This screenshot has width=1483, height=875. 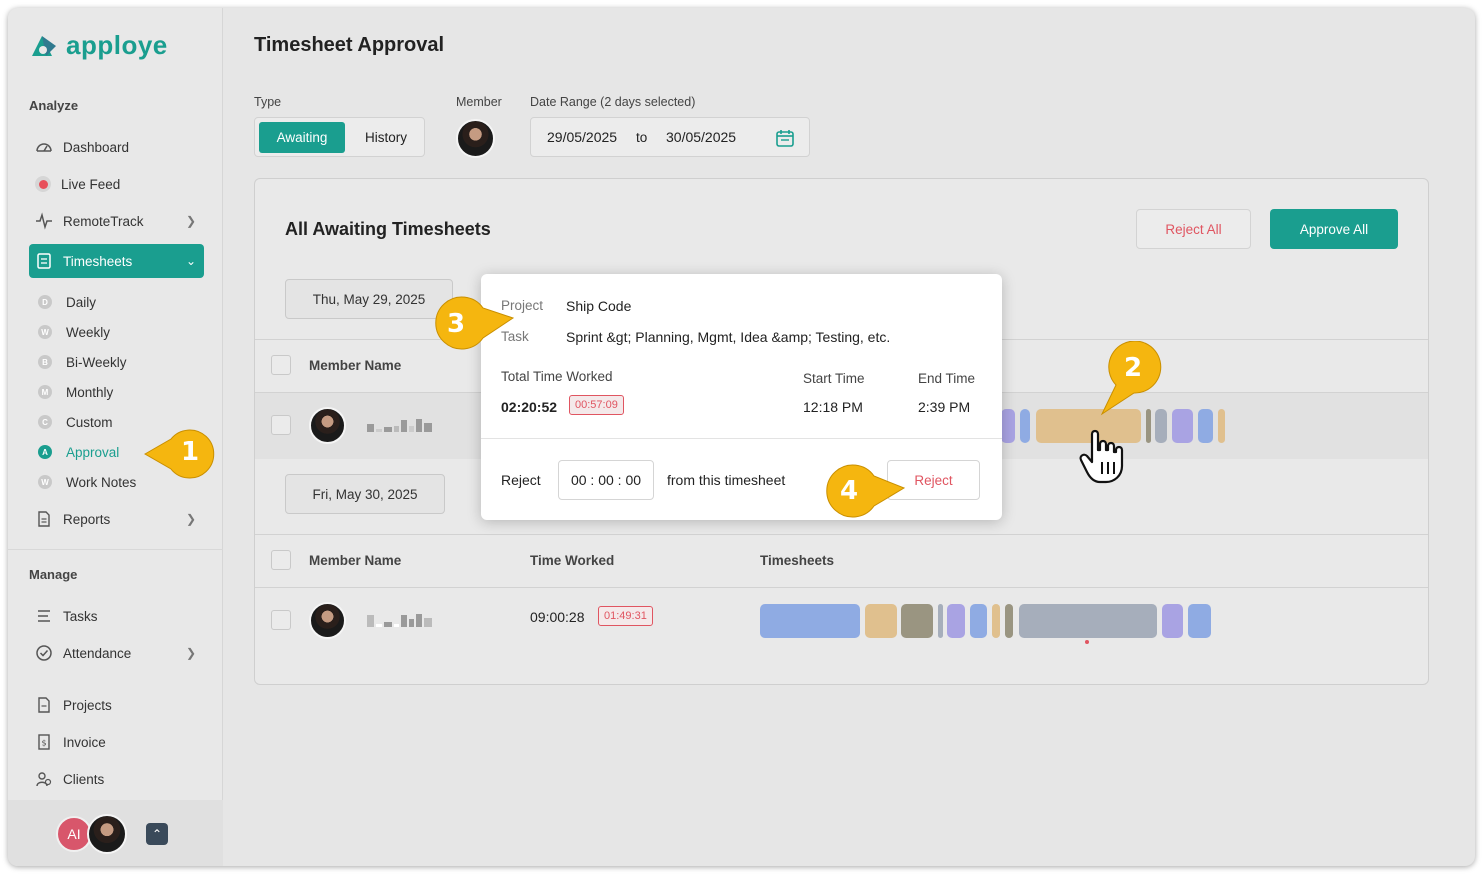 I want to click on hand-pointer-cursor-icon, so click(x=1101, y=456).